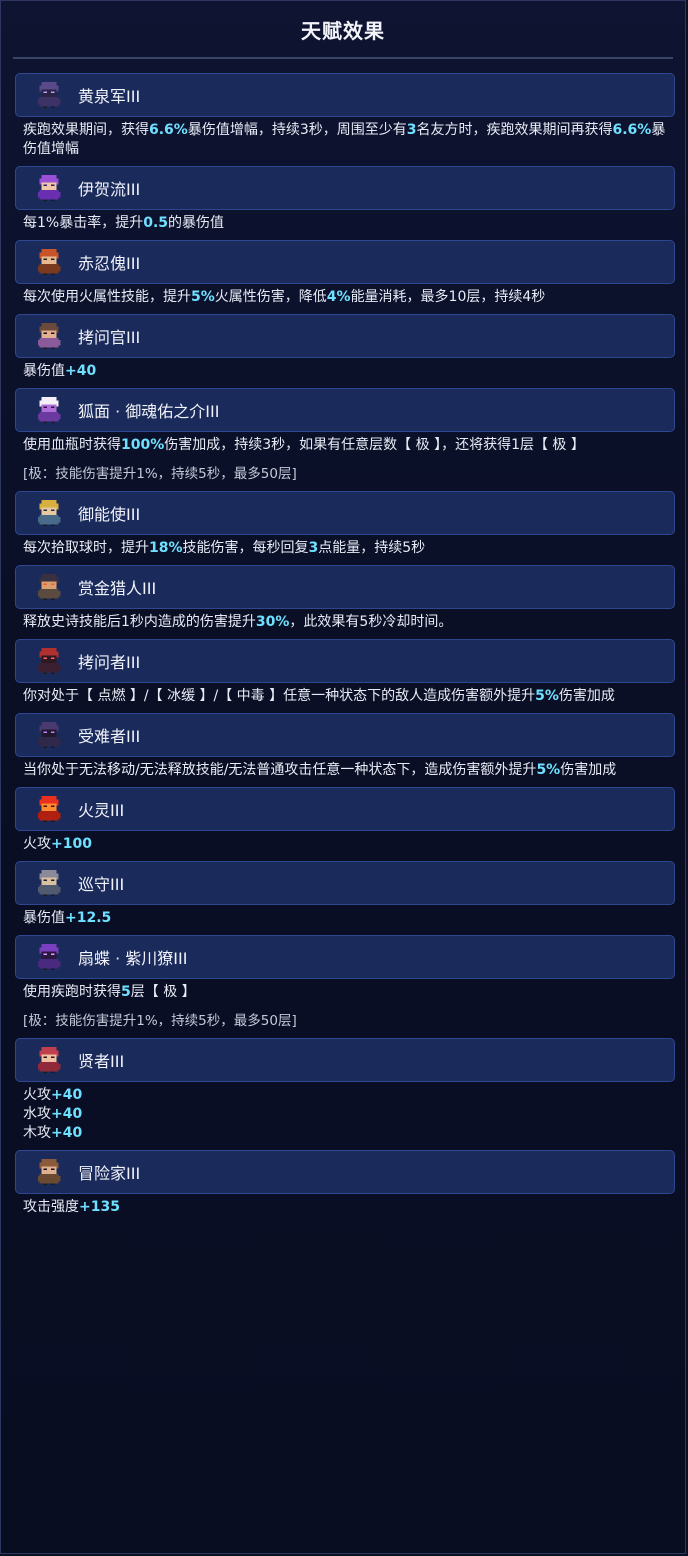  I want to click on description-line: 火攻+40, so click(345, 1095).